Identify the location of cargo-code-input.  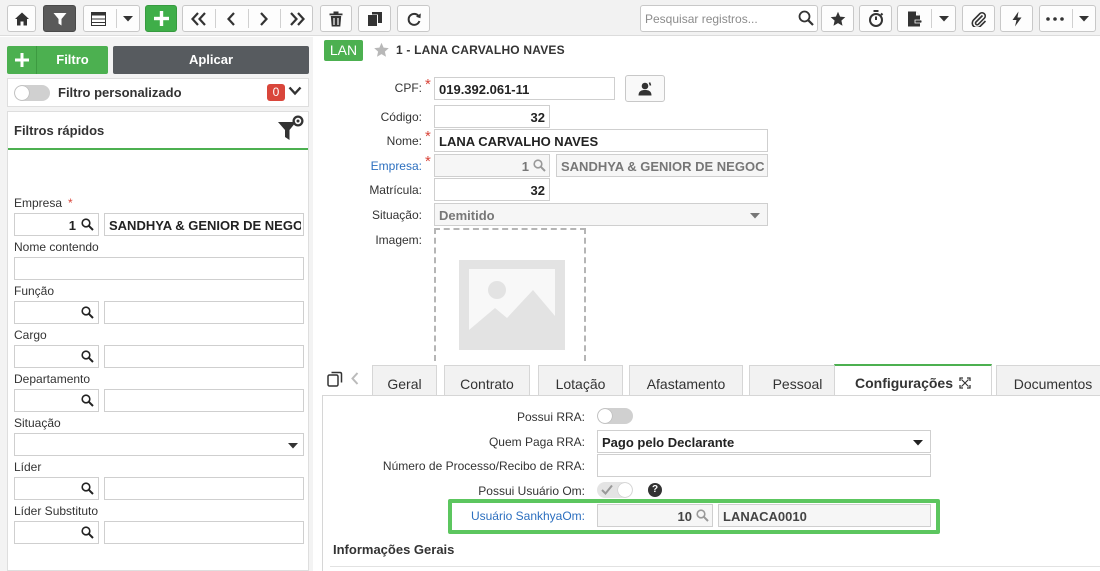
(56, 356).